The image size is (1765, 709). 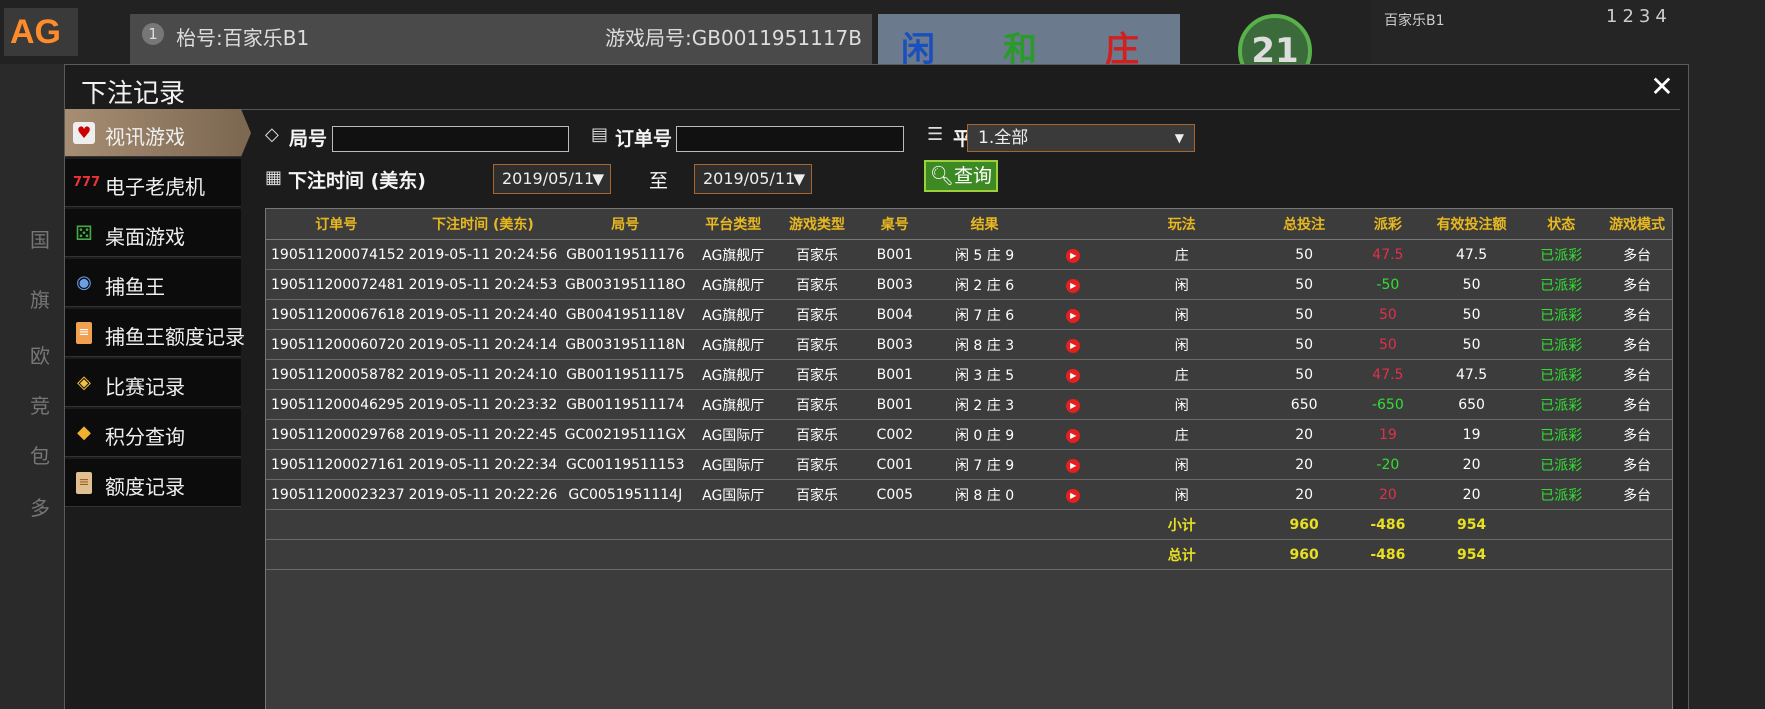 I want to click on column-header: 有效投注额, so click(x=1471, y=224).